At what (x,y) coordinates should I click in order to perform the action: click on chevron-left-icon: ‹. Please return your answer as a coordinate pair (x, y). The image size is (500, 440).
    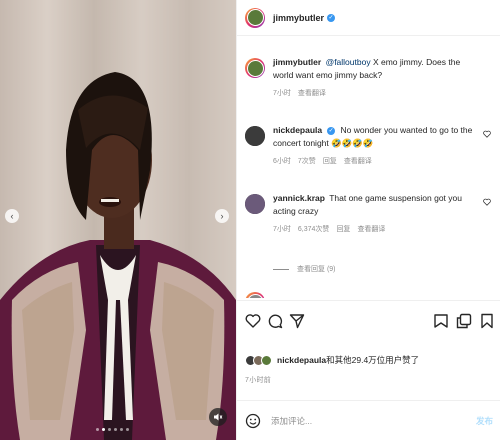
    Looking at the image, I should click on (12, 216).